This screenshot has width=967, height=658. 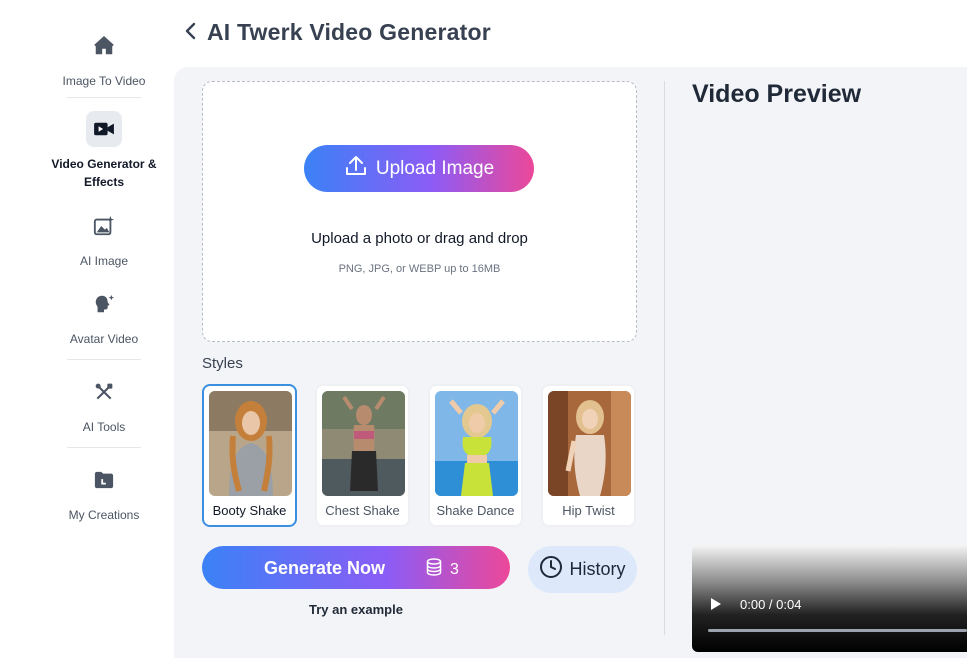 I want to click on folder-icon, so click(x=104, y=480).